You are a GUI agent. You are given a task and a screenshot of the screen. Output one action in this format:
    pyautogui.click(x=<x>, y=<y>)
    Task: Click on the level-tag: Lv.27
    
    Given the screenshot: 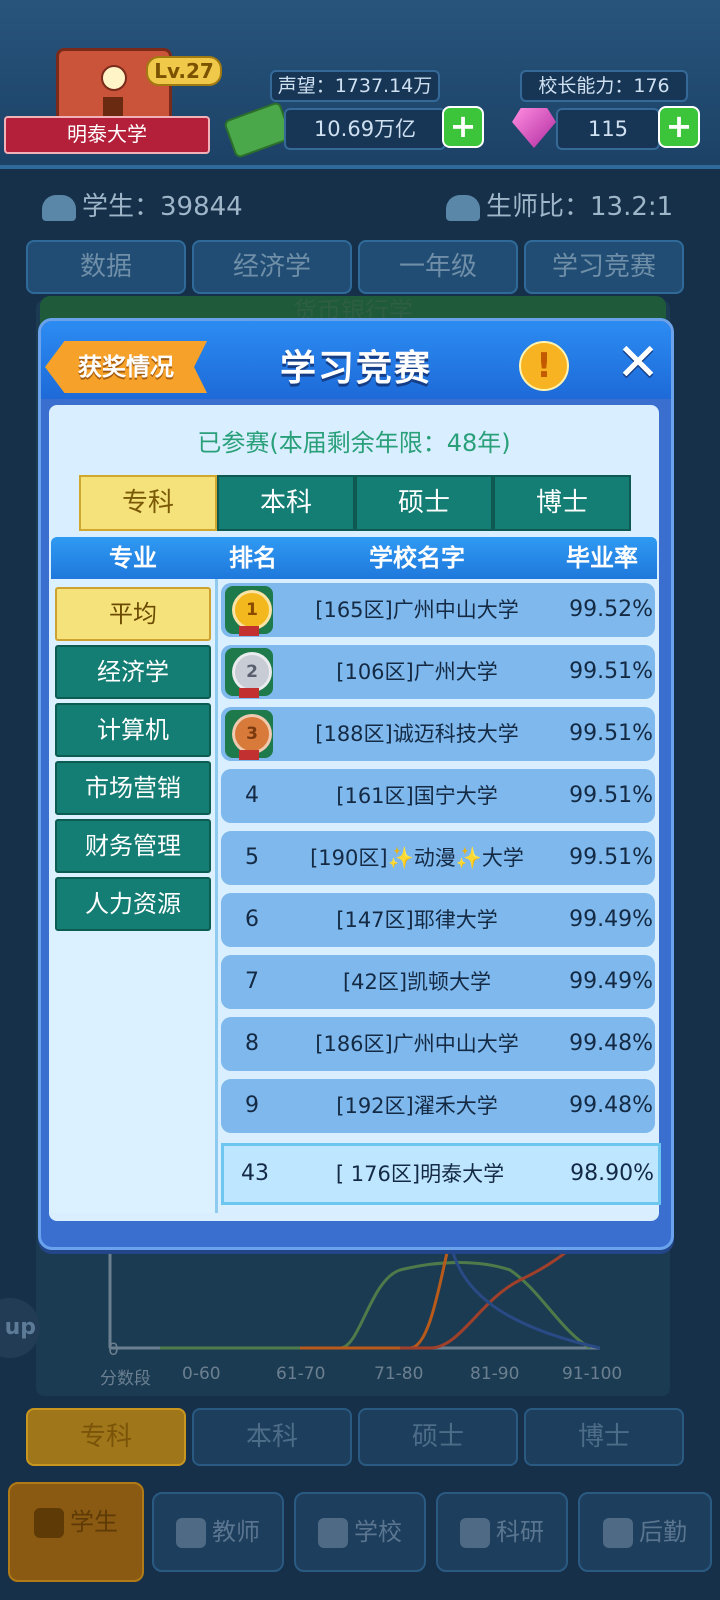 What is the action you would take?
    pyautogui.click(x=184, y=71)
    